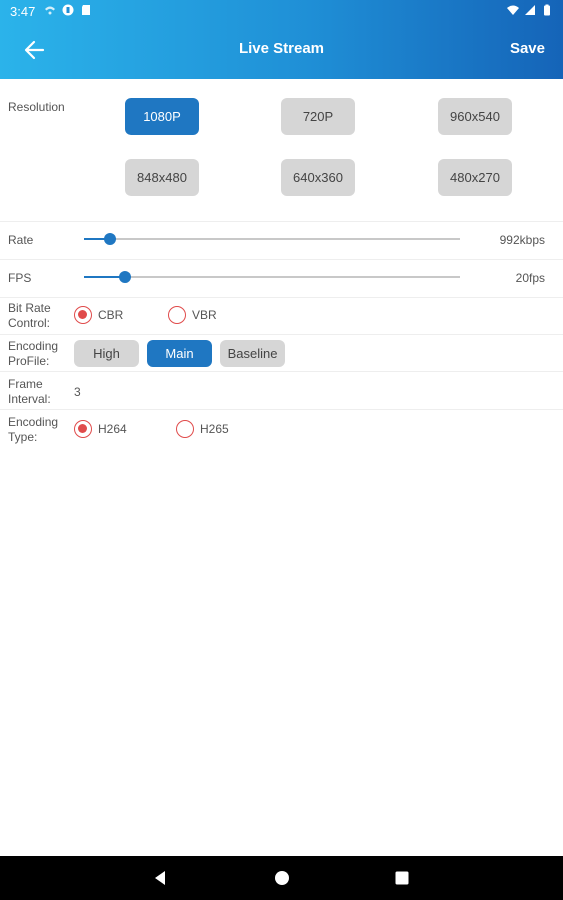  What do you see at coordinates (547, 10) in the screenshot?
I see `battery-icon` at bounding box center [547, 10].